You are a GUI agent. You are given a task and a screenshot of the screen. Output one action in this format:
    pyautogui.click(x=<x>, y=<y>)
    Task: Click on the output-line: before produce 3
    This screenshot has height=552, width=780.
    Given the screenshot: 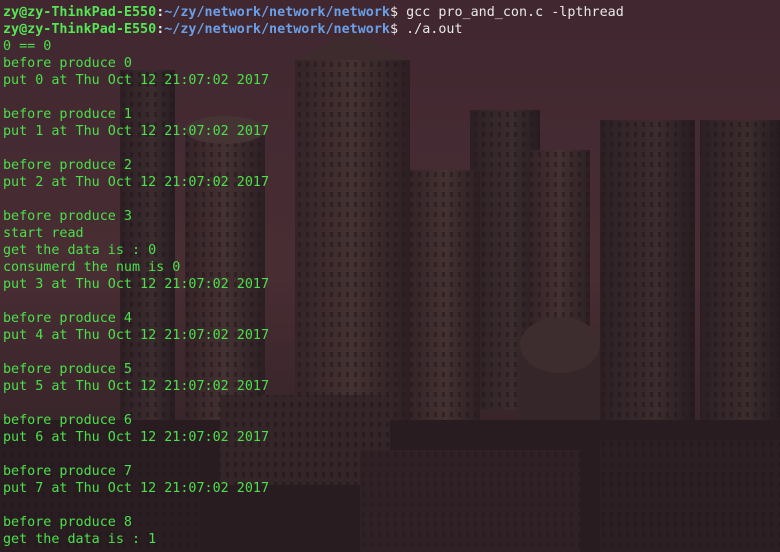 What is the action you would take?
    pyautogui.click(x=67, y=216)
    